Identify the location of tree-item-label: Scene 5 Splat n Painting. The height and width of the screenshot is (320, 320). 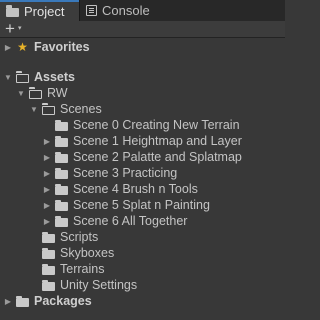
(141, 205).